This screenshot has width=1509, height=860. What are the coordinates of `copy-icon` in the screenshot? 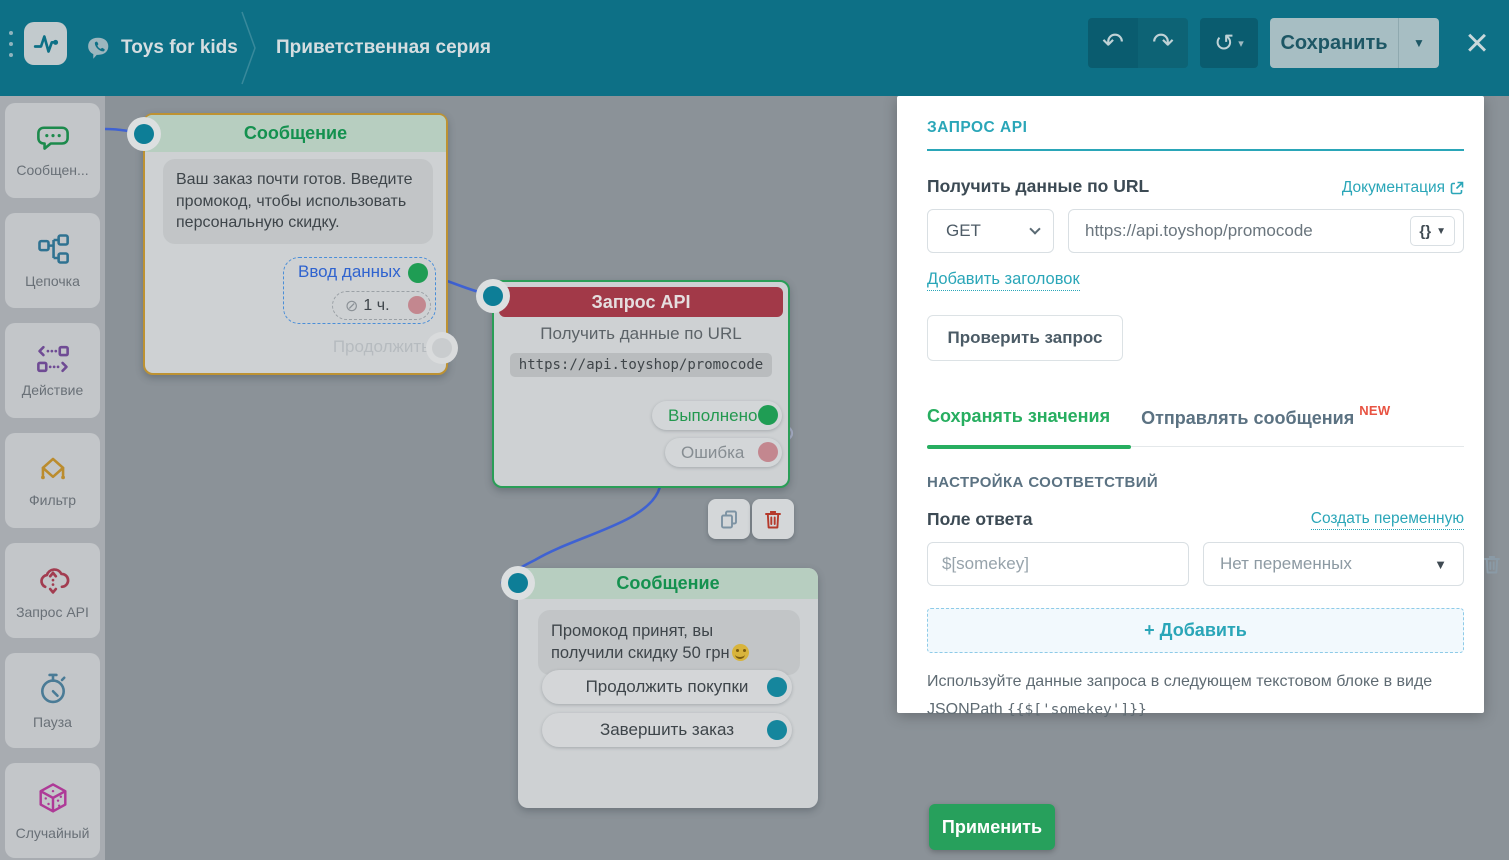 It's located at (729, 519).